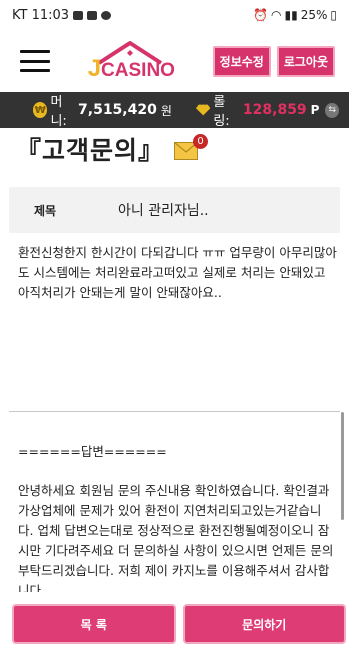  Describe the element at coordinates (305, 61) in the screenshot. I see `logout-button: 로그아웃` at that location.